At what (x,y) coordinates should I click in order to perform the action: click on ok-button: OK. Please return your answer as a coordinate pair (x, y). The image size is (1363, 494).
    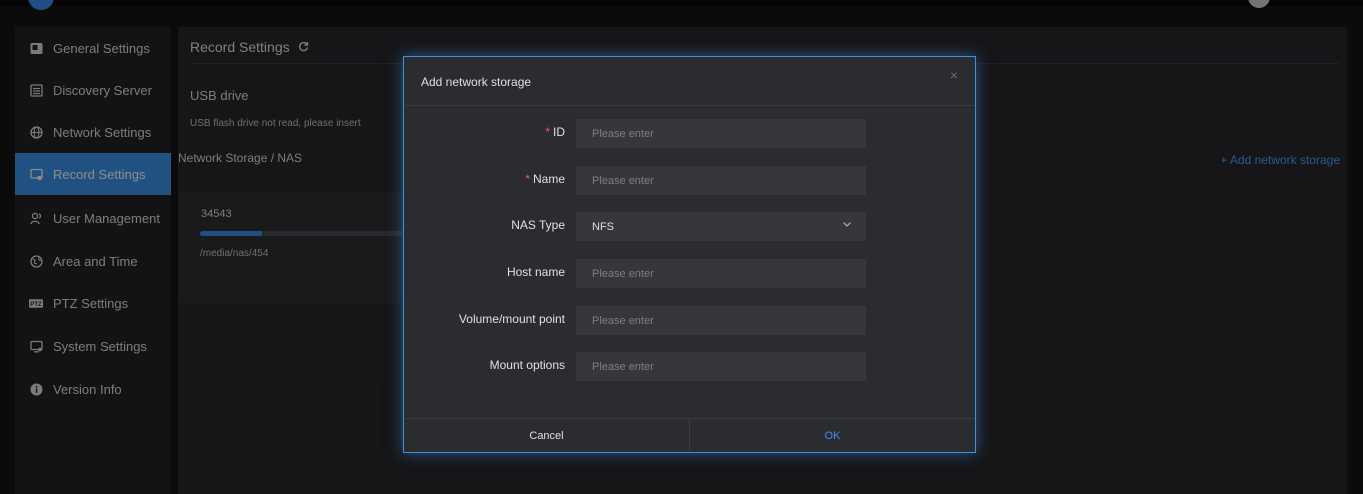
    Looking at the image, I should click on (832, 435).